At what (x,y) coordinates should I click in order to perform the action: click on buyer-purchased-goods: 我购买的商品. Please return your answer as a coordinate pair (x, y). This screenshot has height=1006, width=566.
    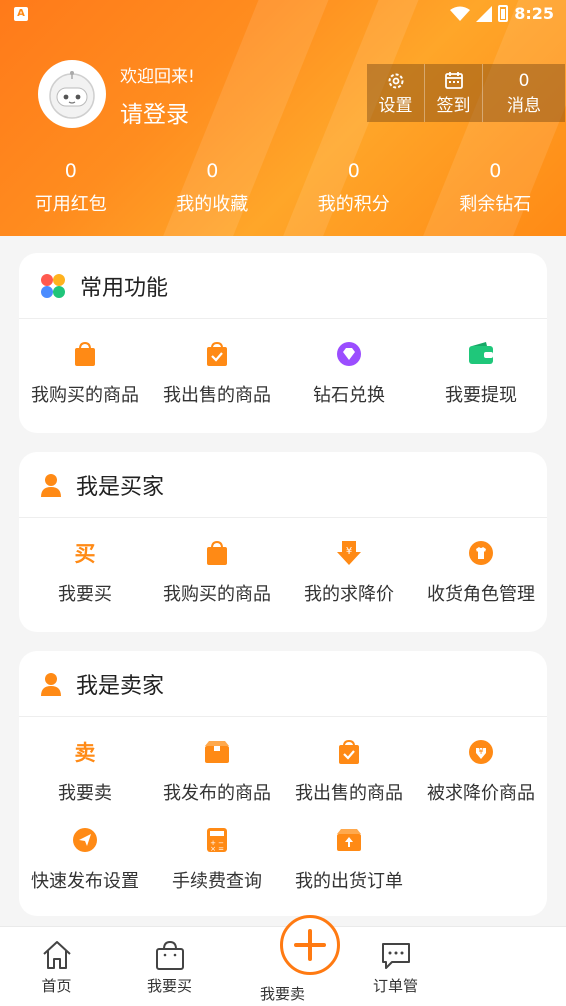
    Looking at the image, I should click on (217, 572).